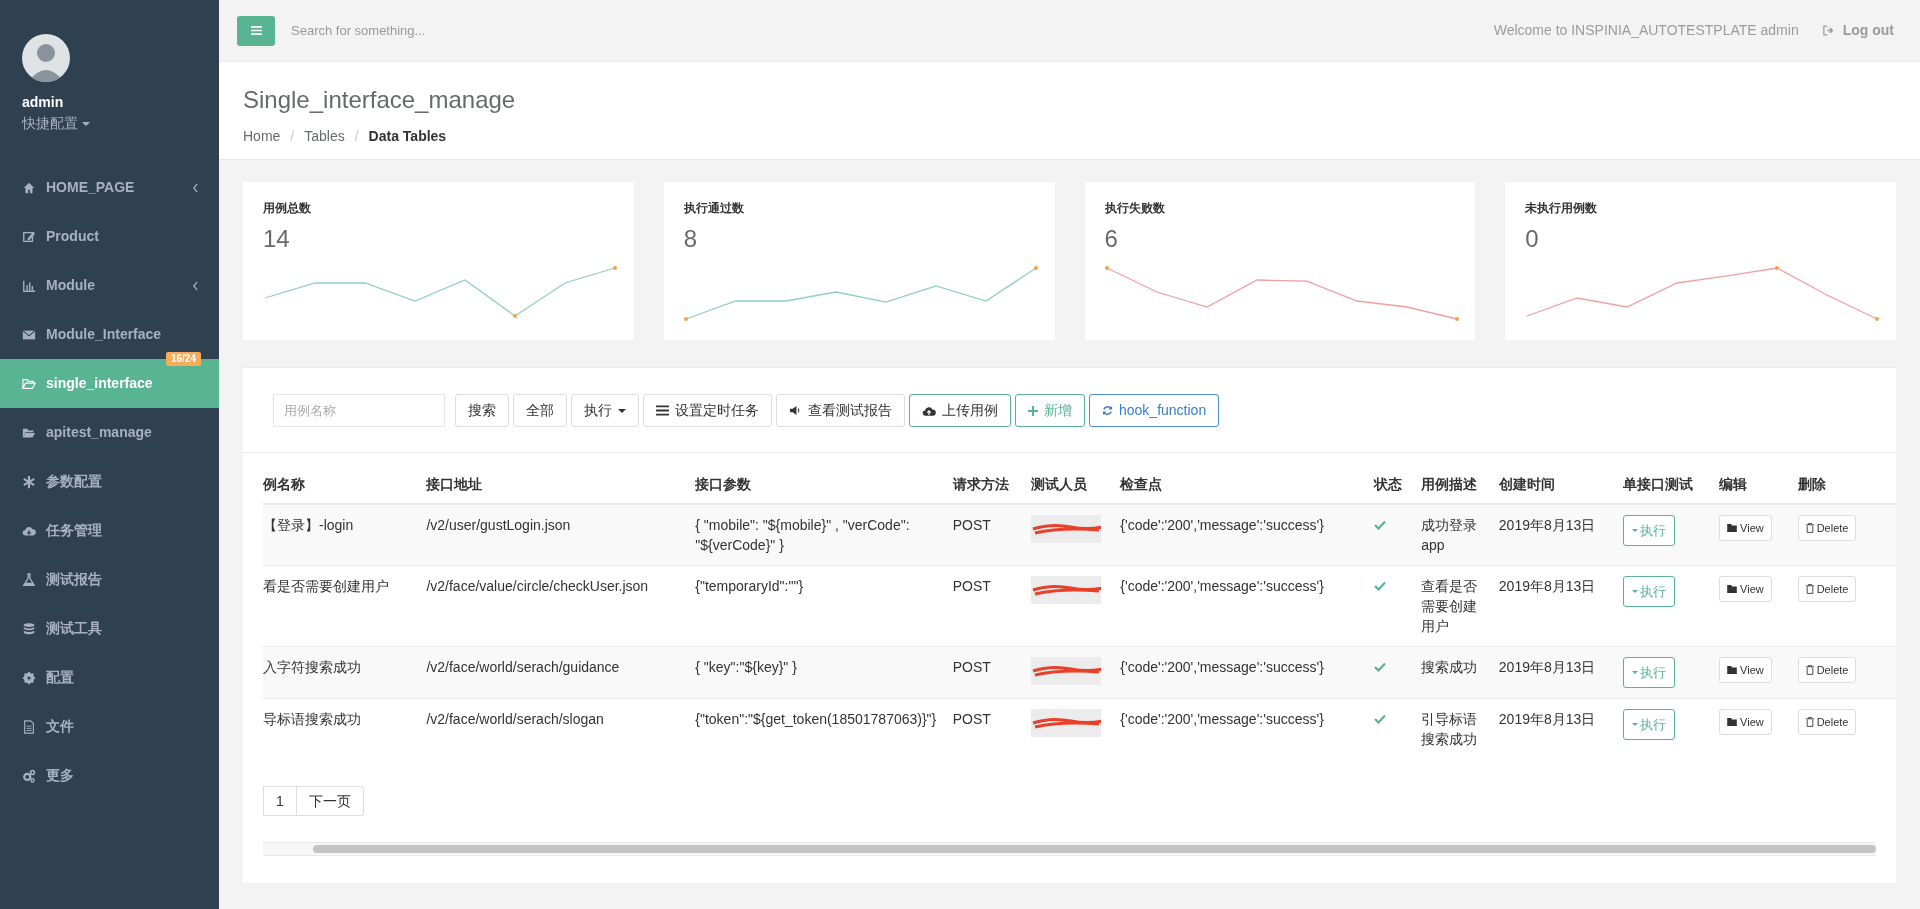 This screenshot has height=909, width=1920. What do you see at coordinates (980, 484) in the screenshot?
I see `column-header: 请求方法` at bounding box center [980, 484].